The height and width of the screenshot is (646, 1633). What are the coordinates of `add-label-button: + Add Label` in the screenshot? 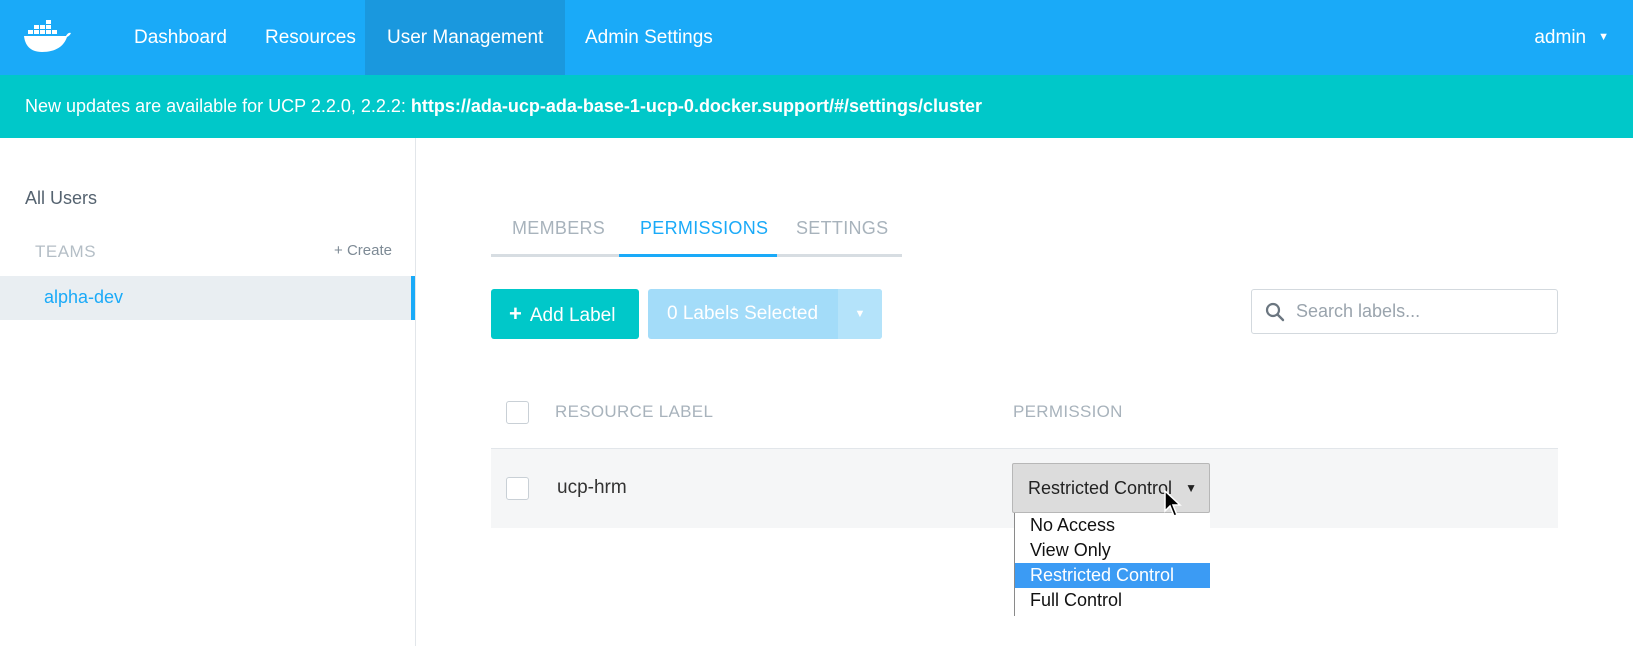 It's located at (565, 314).